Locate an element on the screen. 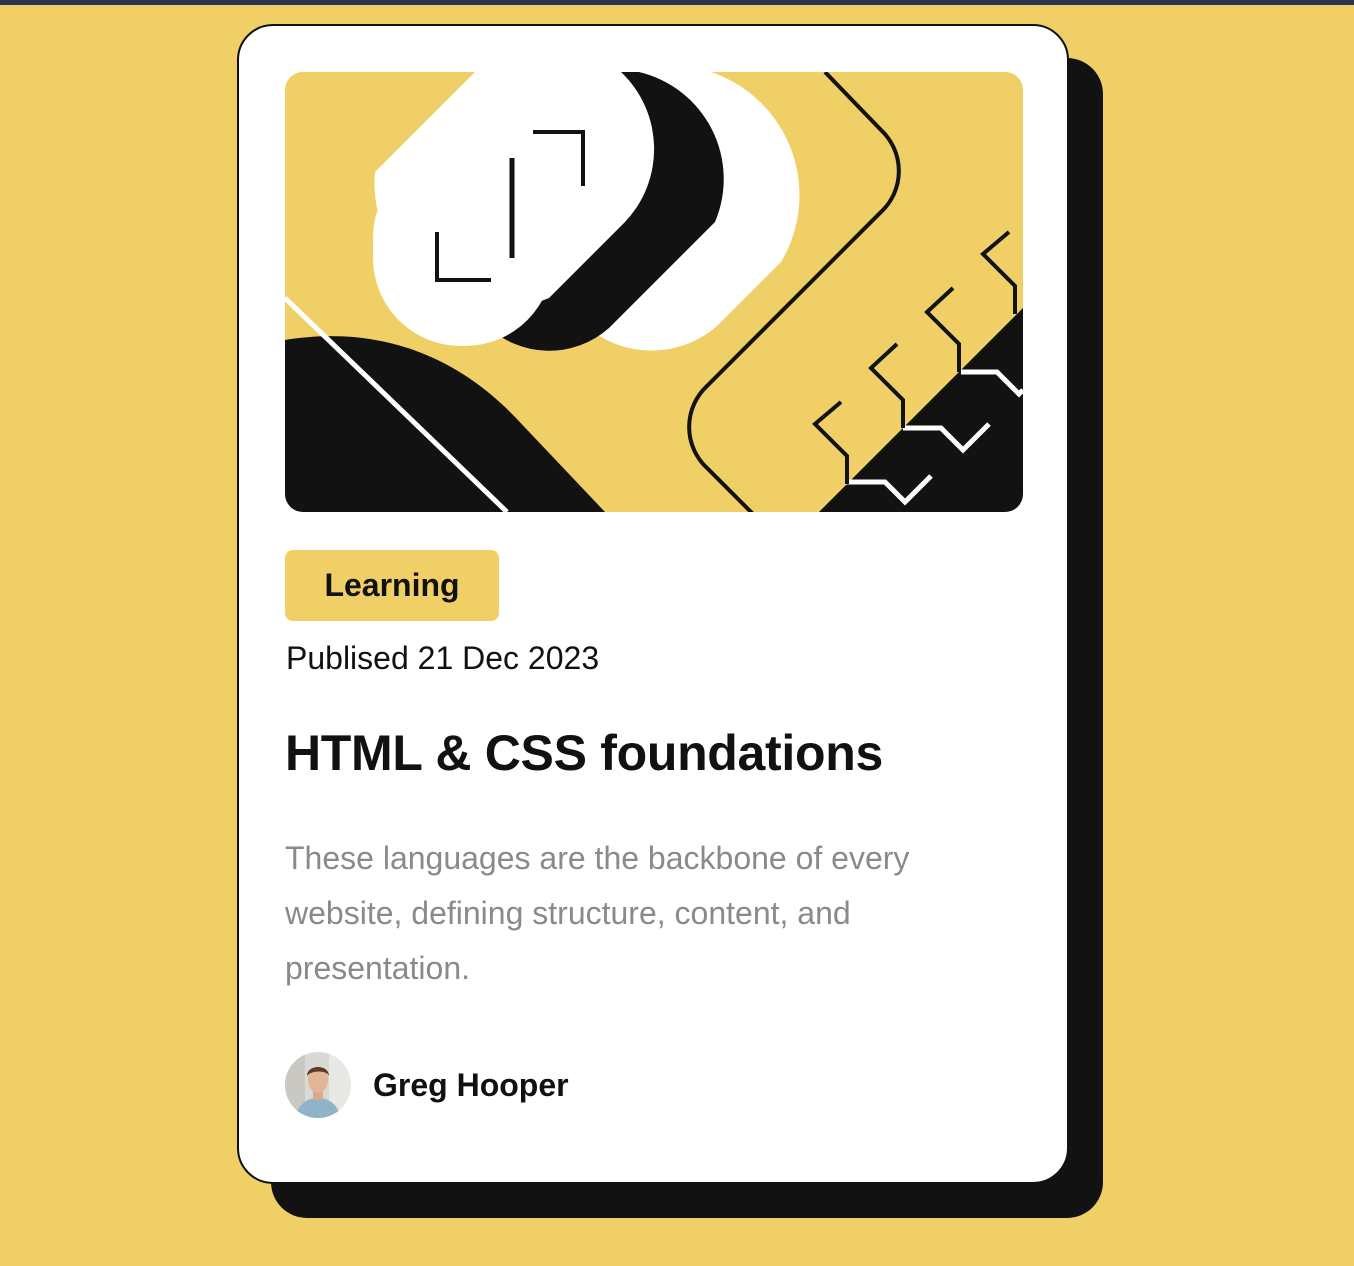 This screenshot has height=1266, width=1354. avatar is located at coordinates (318, 1085).